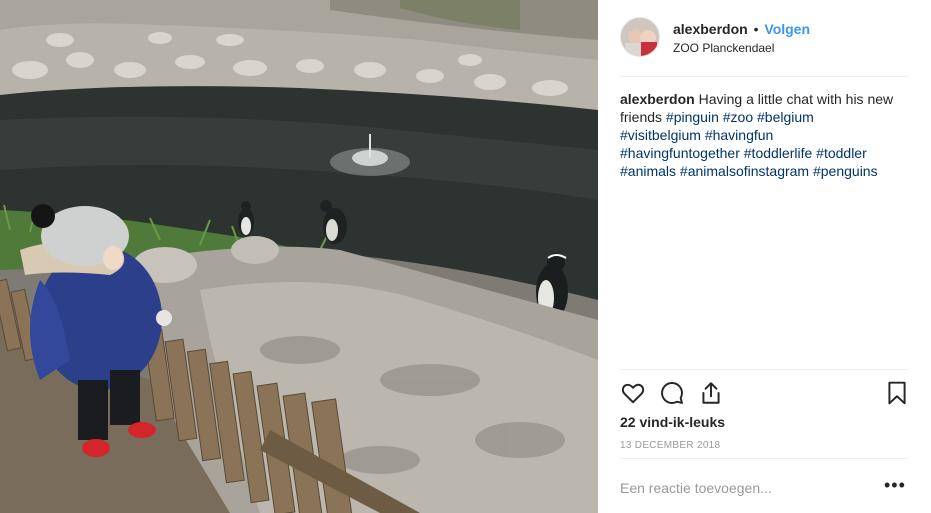 The height and width of the screenshot is (513, 931). I want to click on hashtag-link: #penguins, so click(845, 171).